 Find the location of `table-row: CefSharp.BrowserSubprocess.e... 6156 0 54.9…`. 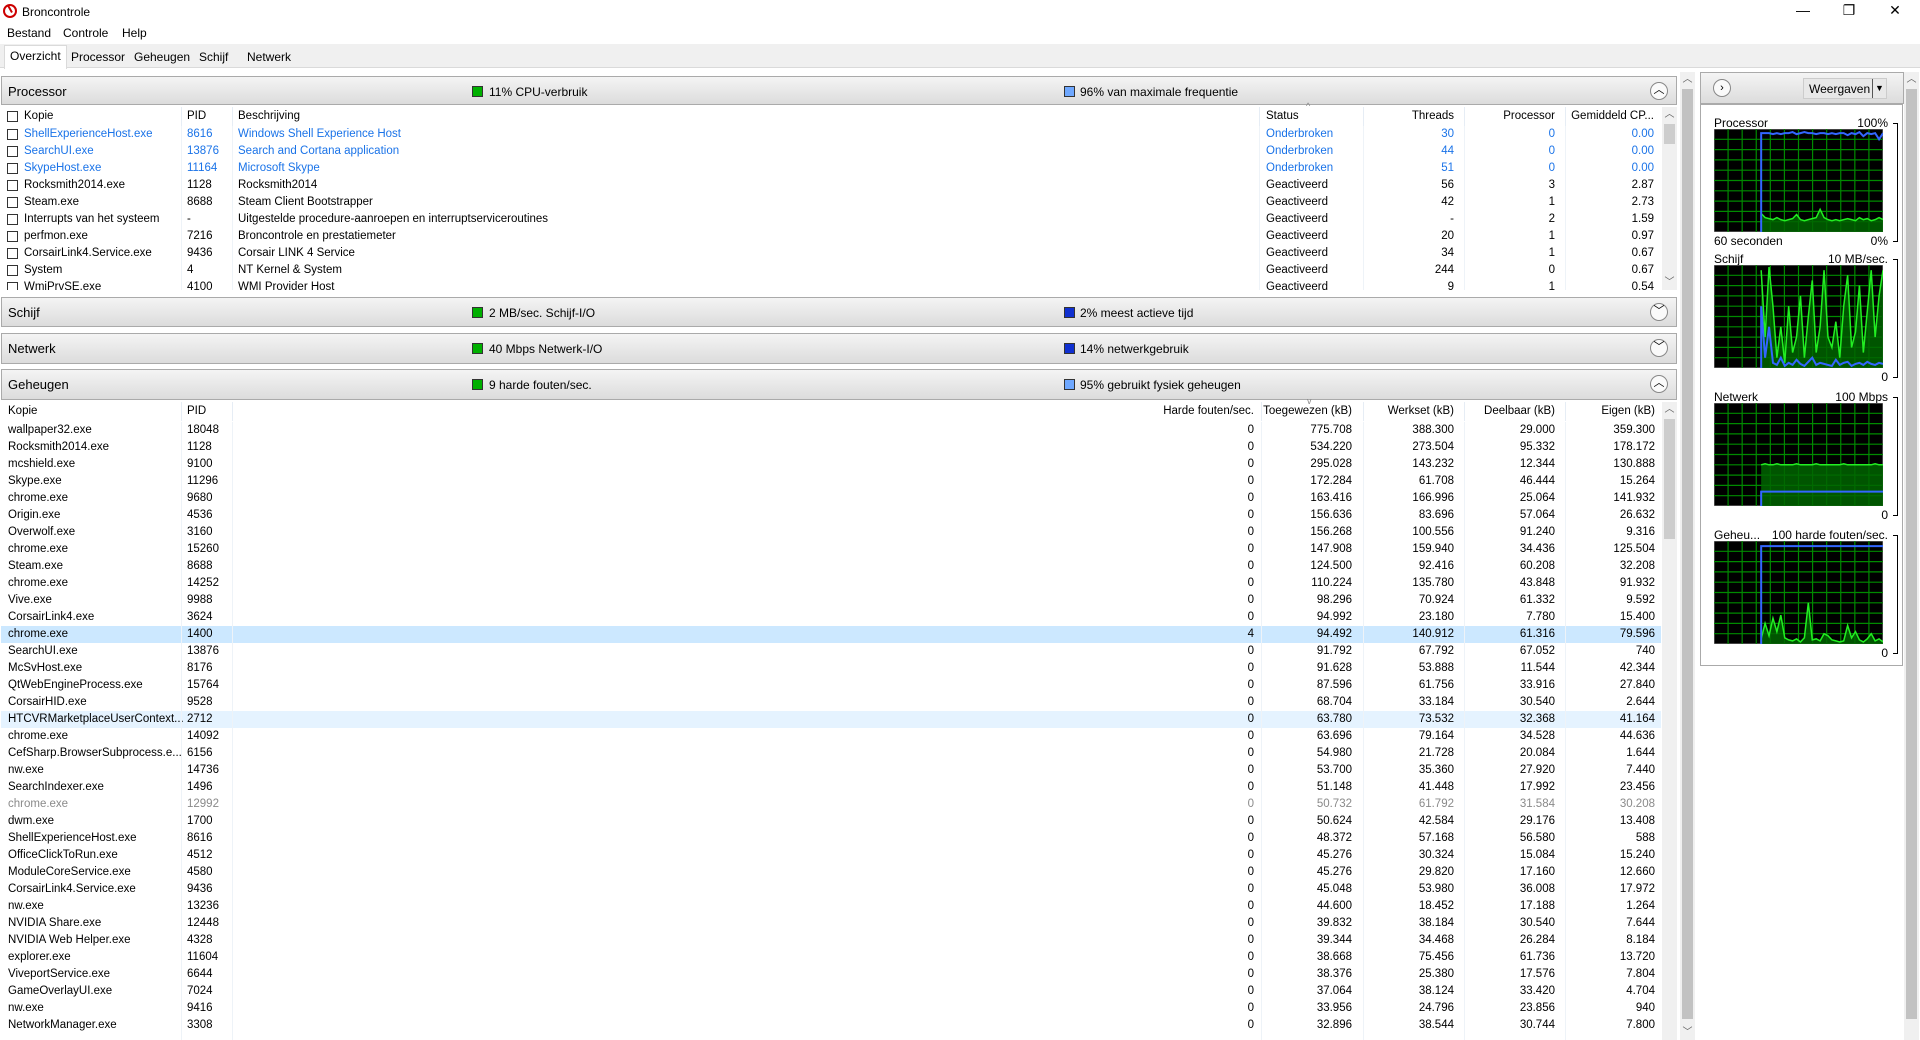

table-row: CefSharp.BrowserSubprocess.e... 6156 0 54.9… is located at coordinates (831, 753).